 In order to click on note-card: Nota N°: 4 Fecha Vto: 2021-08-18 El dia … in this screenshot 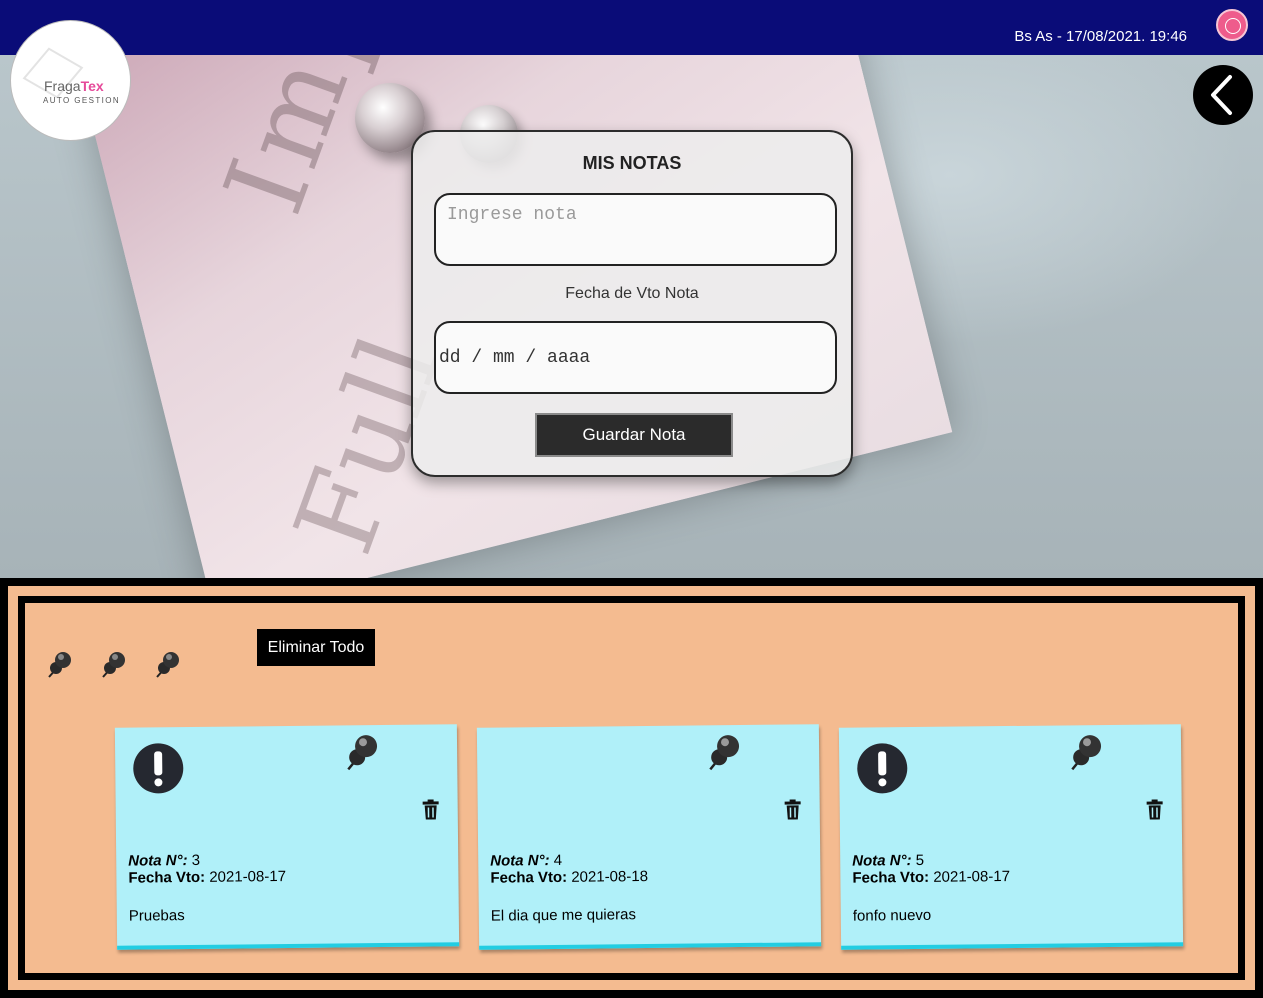, I will do `click(649, 837)`.